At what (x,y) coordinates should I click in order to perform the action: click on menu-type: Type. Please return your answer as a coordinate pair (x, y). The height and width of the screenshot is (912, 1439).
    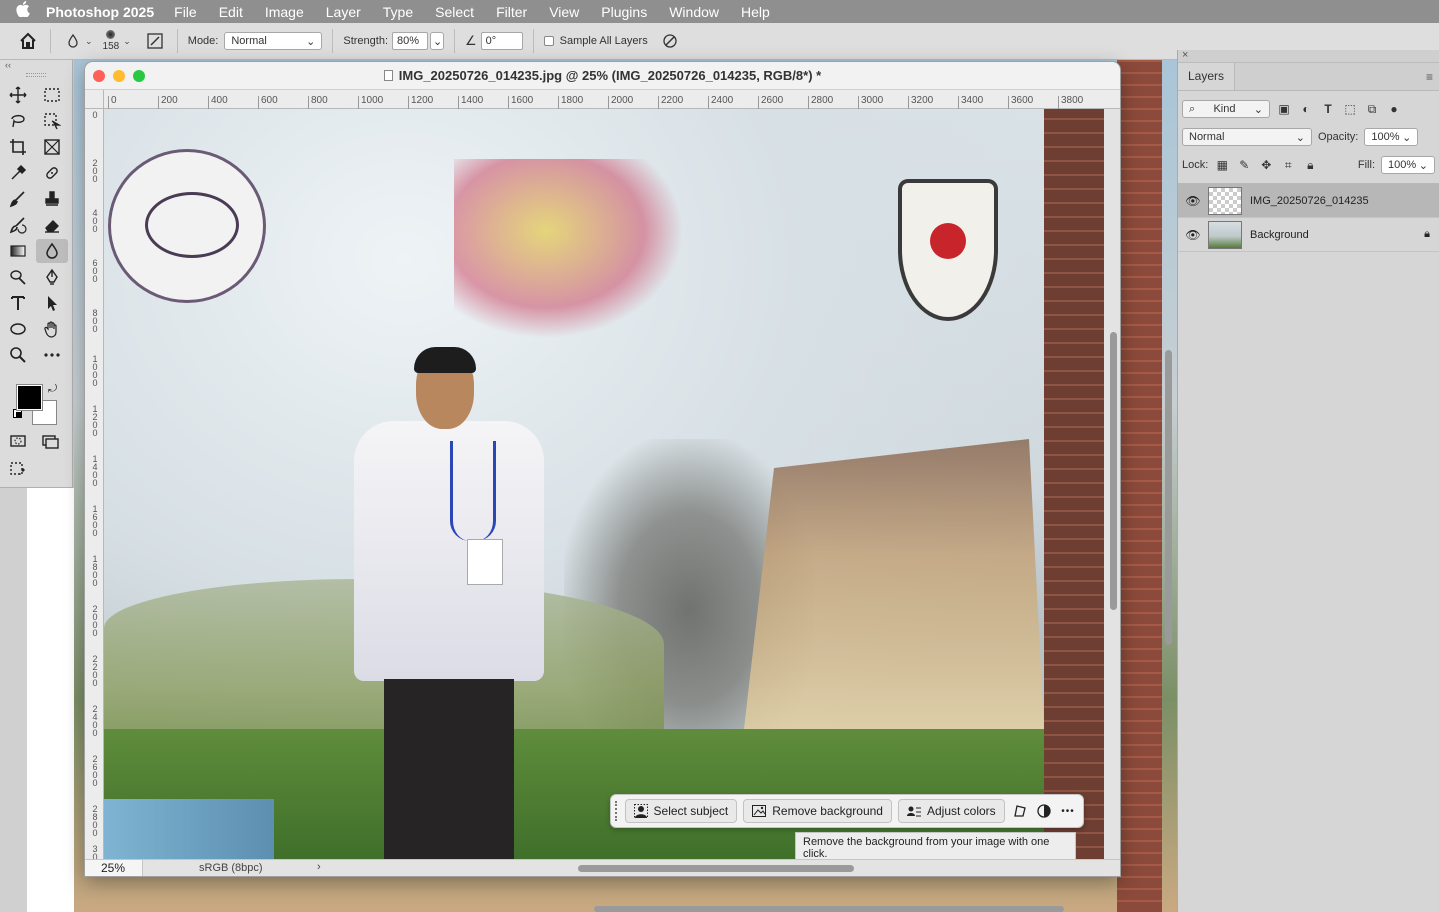
    Looking at the image, I should click on (398, 12).